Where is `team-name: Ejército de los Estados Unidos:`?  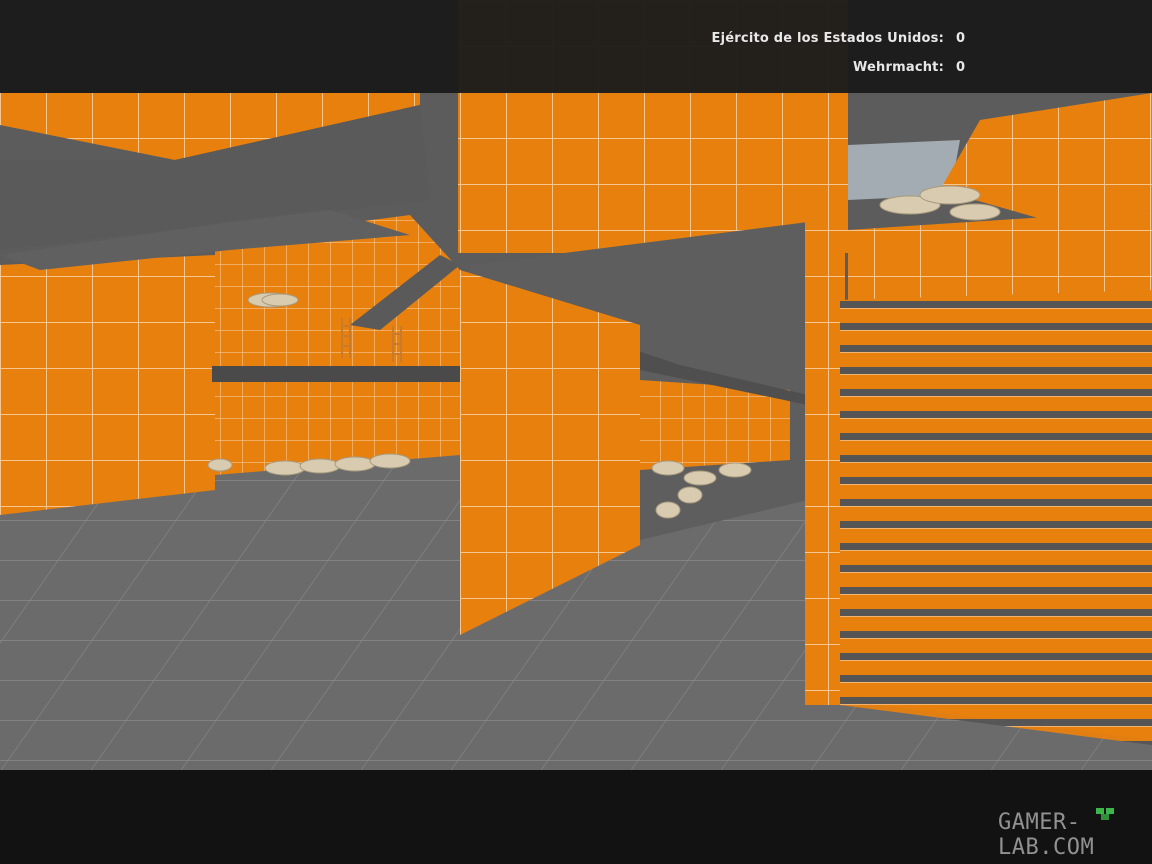
team-name: Ejército de los Estados Unidos: is located at coordinates (827, 38).